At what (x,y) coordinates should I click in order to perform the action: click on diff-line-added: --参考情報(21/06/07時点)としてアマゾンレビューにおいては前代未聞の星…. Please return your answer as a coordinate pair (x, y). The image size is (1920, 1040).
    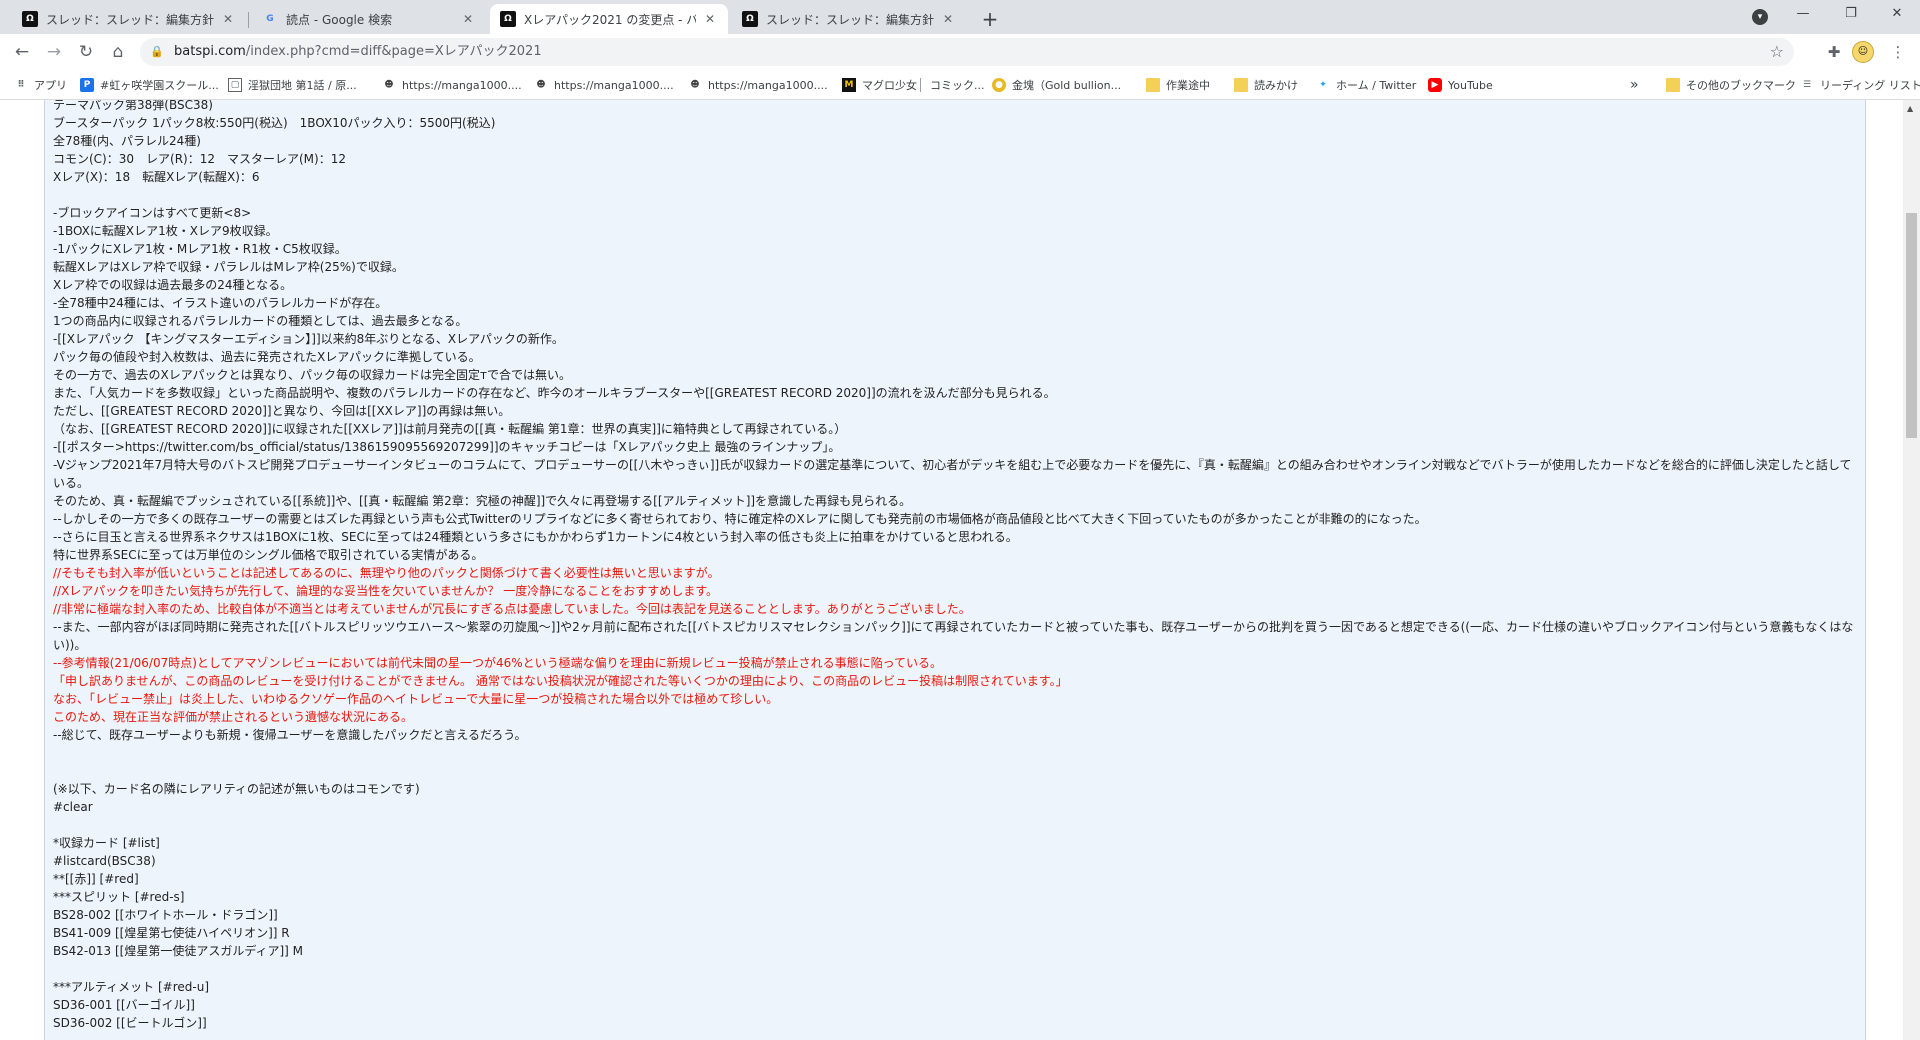
    Looking at the image, I should click on (498, 663).